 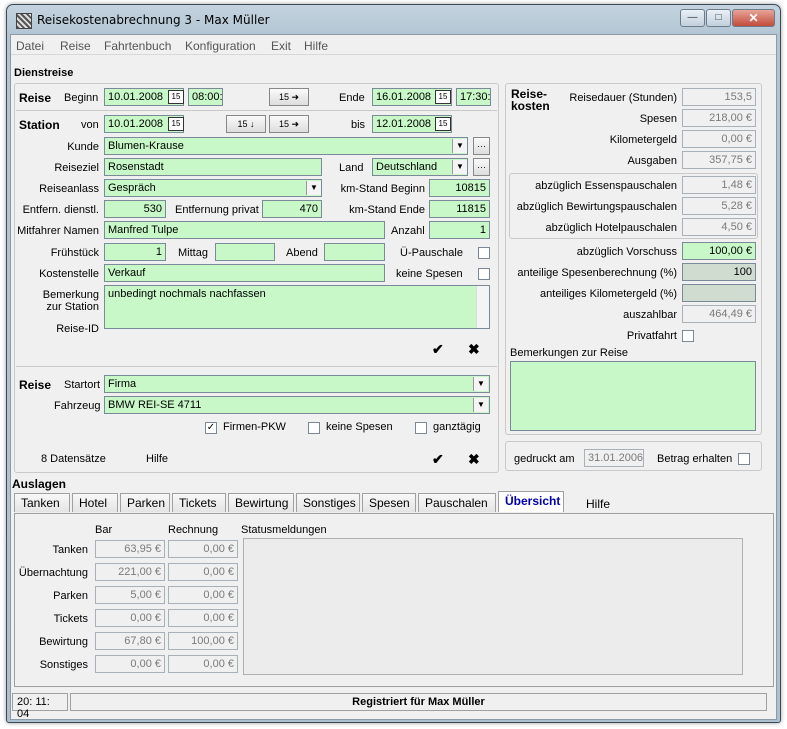 I want to click on firmen-pkw-checkbox: ✓, so click(x=211, y=428).